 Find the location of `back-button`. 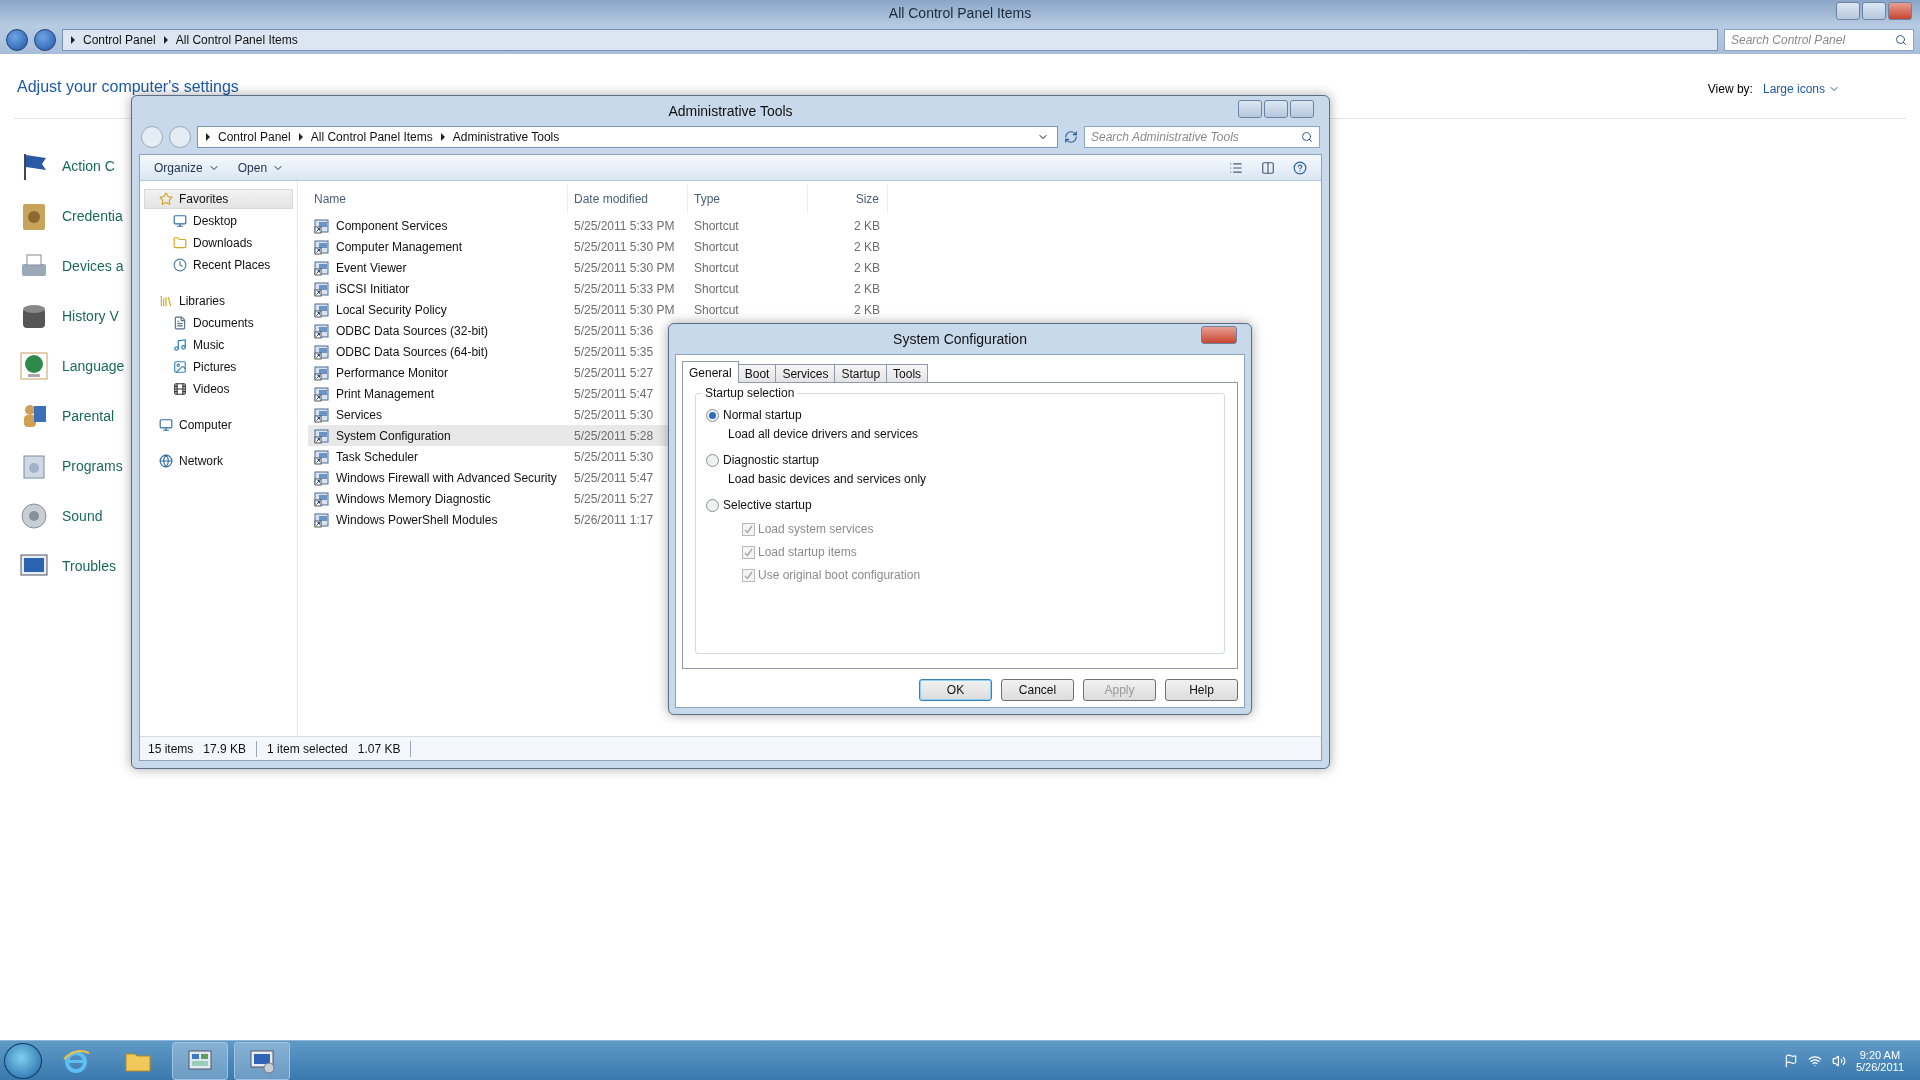

back-button is located at coordinates (17, 40).